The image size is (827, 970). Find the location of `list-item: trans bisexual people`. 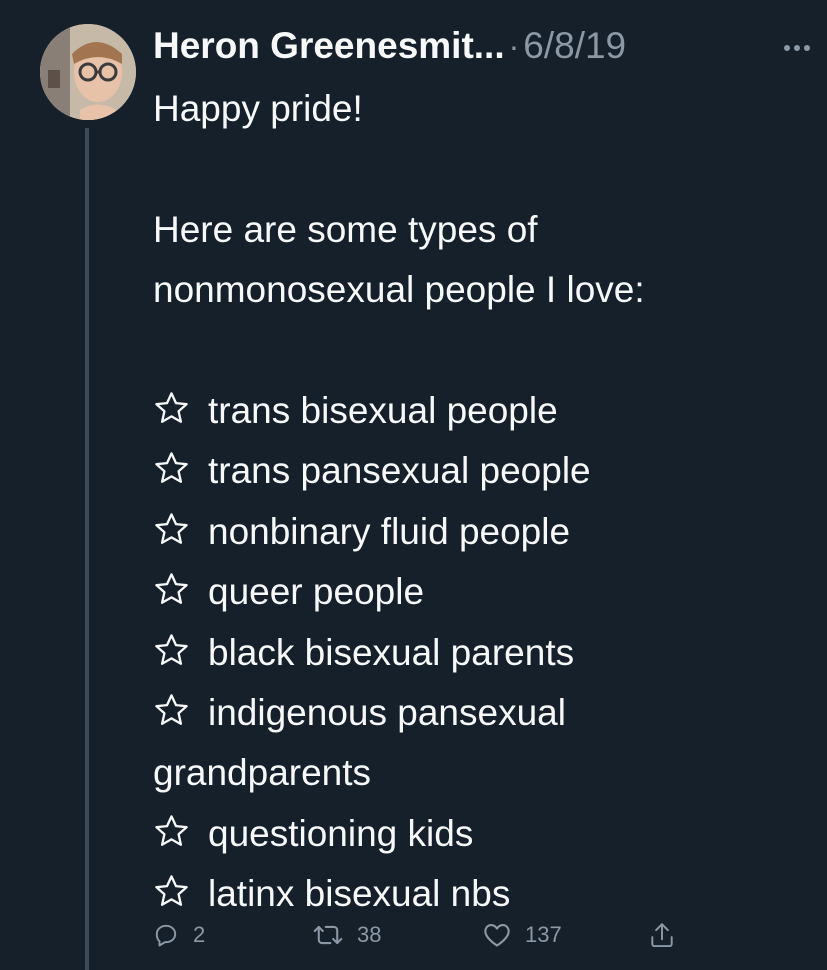

list-item: trans bisexual people is located at coordinates (478, 411).